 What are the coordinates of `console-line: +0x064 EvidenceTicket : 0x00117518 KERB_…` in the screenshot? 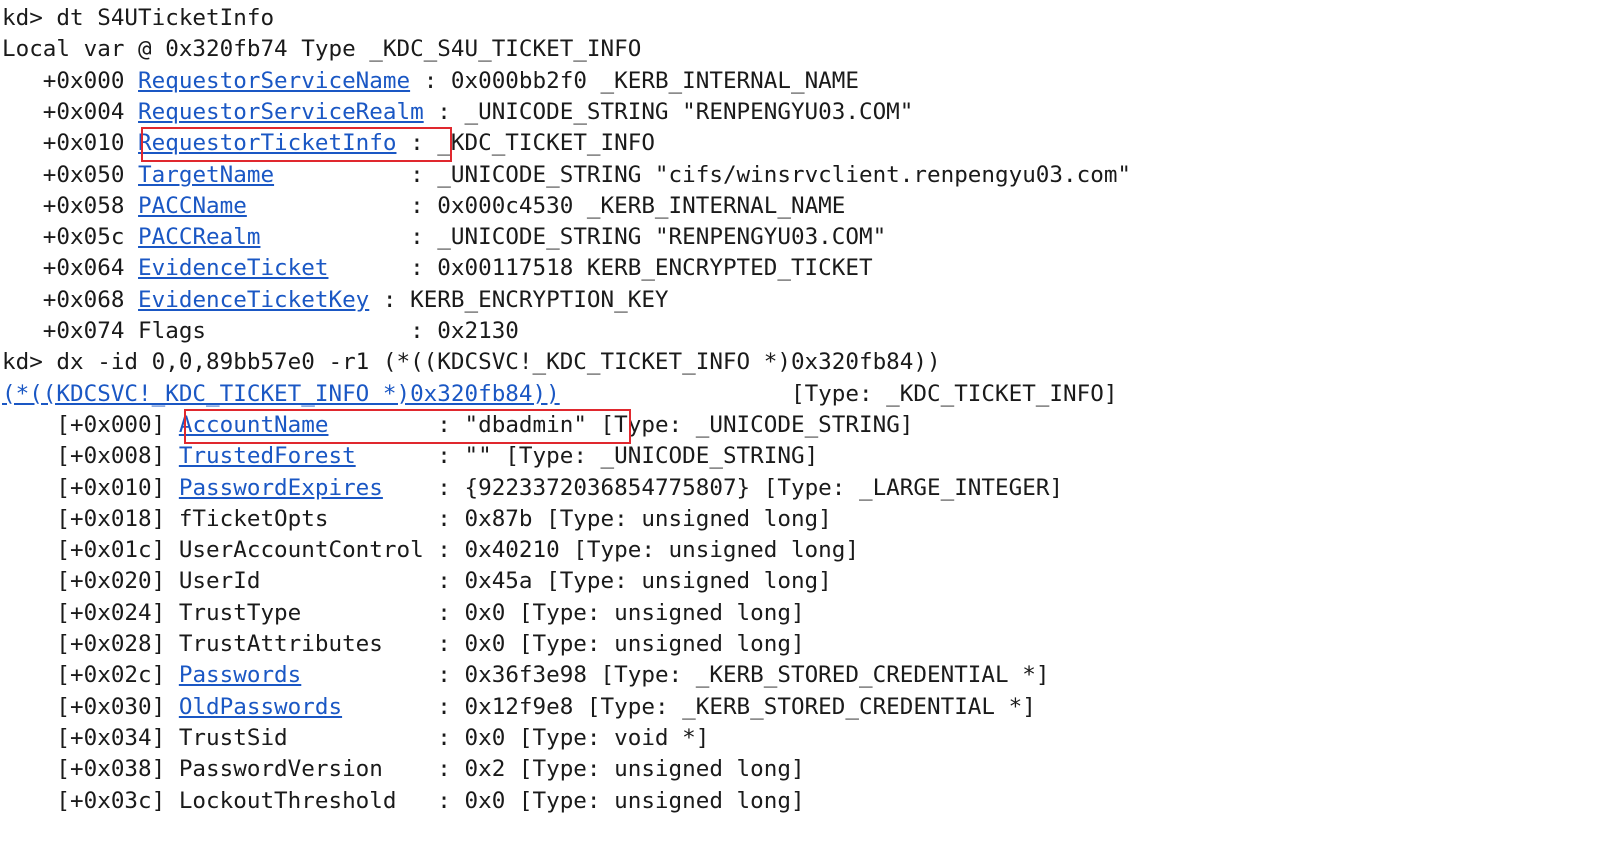 It's located at (437, 268).